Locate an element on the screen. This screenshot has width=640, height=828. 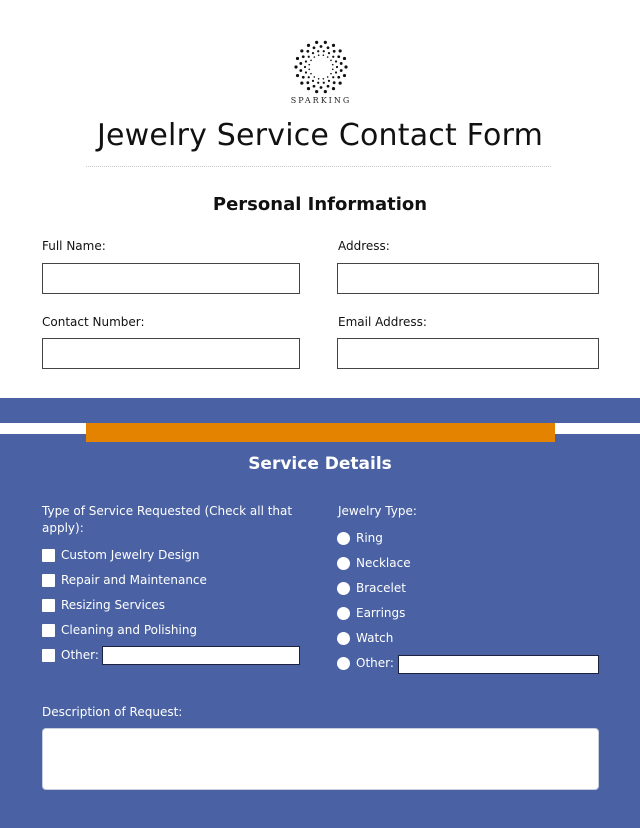
option-label: Other: is located at coordinates (80, 655).